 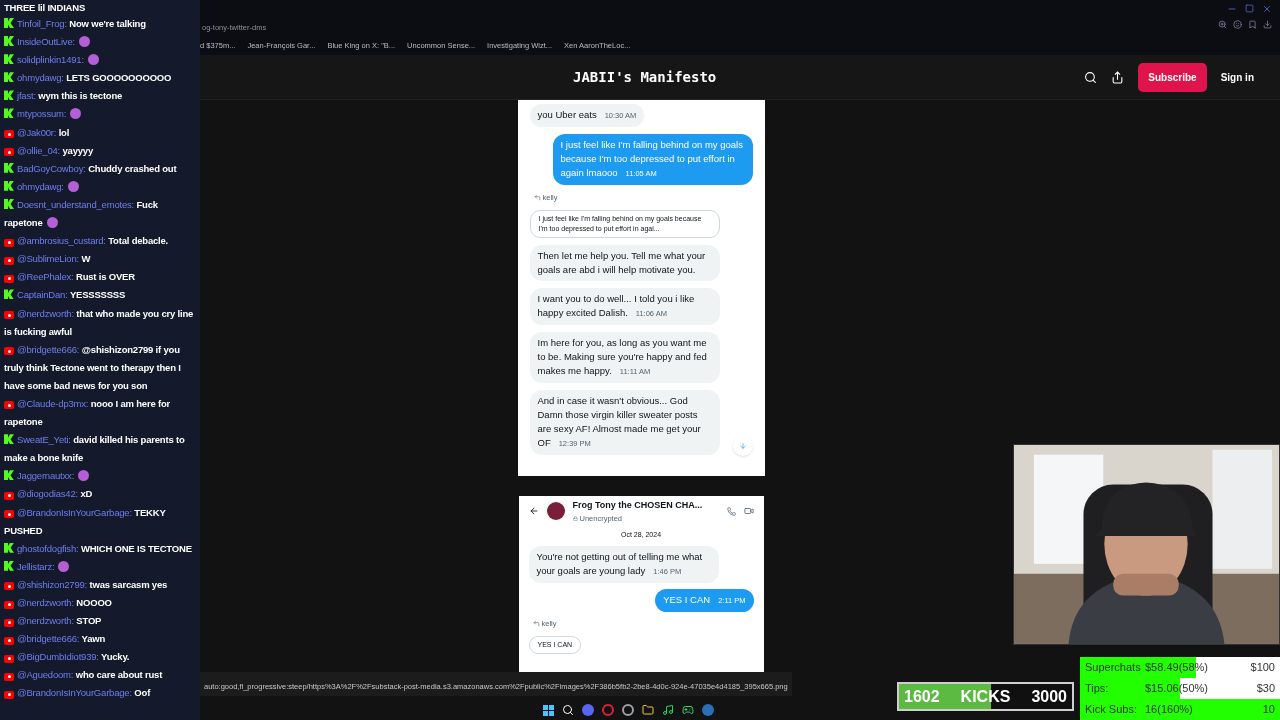 What do you see at coordinates (1113, 668) in the screenshot?
I see `goal-label: Superchats` at bounding box center [1113, 668].